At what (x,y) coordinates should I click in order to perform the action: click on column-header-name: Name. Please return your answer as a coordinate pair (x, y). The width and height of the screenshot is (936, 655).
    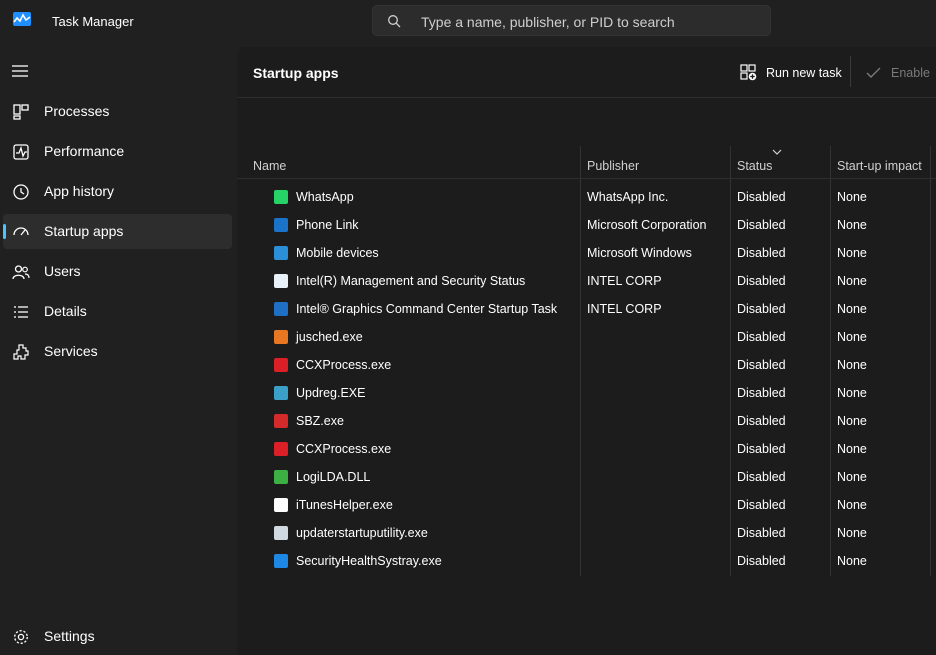
    Looking at the image, I should click on (269, 166).